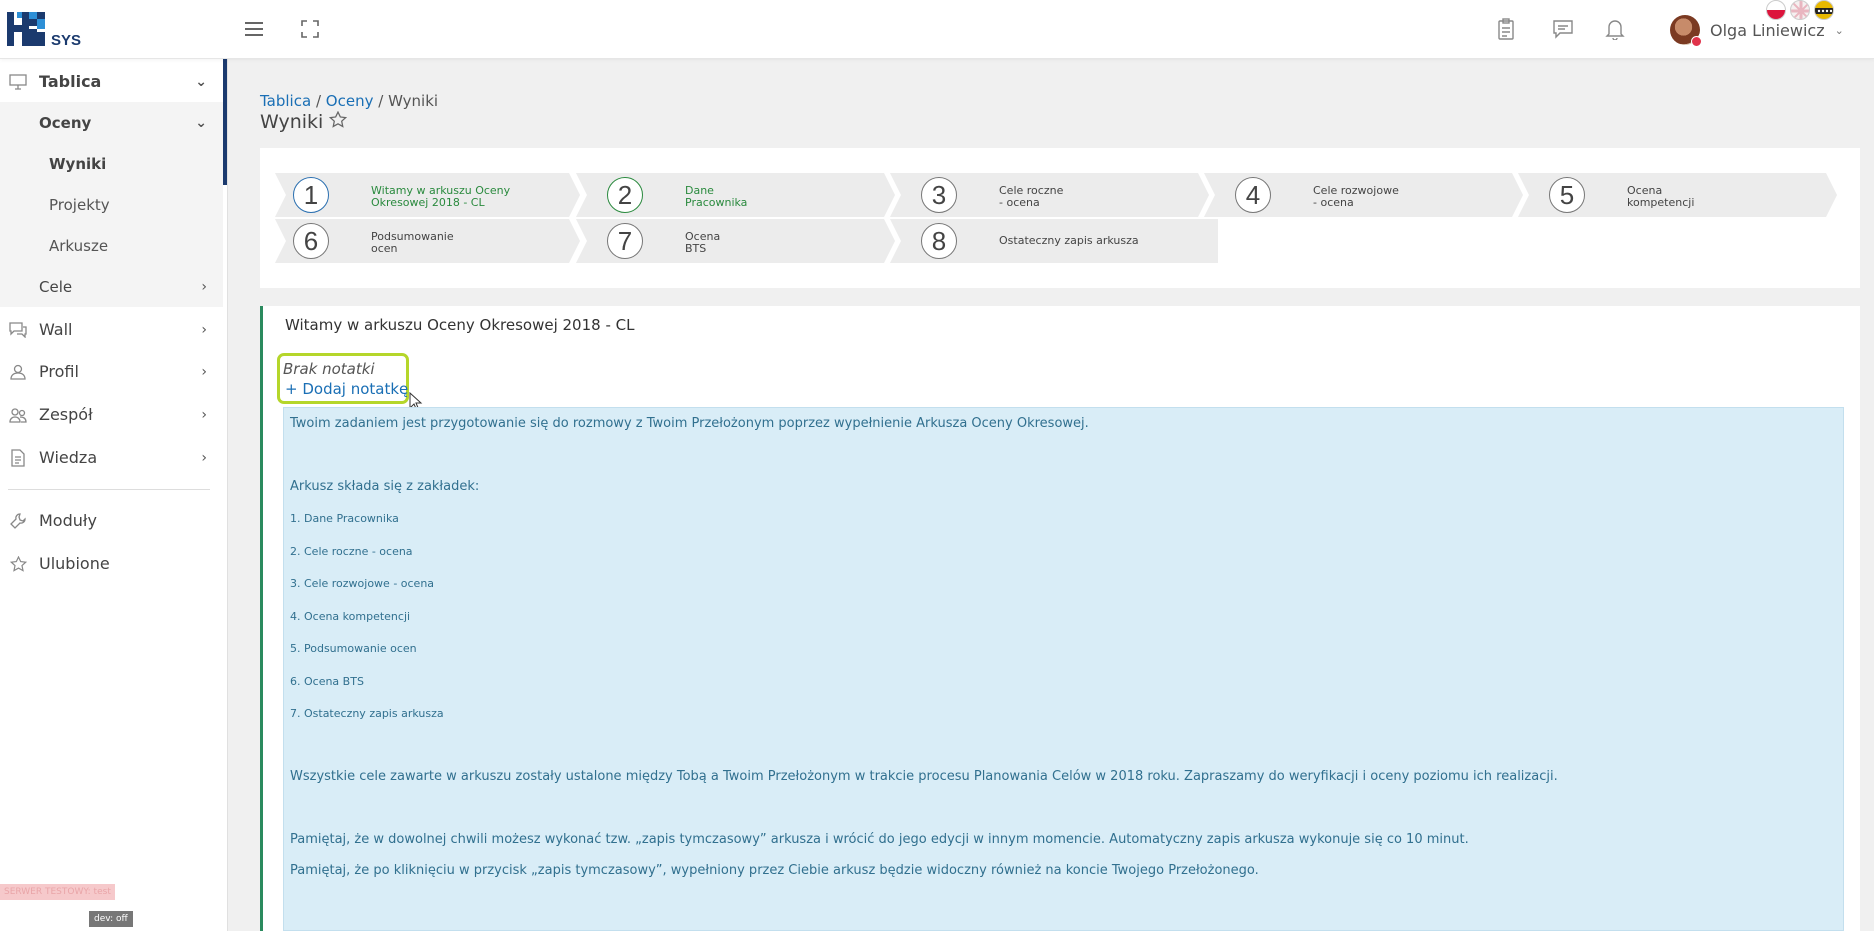 Image resolution: width=1874 pixels, height=931 pixels. Describe the element at coordinates (1824, 10) in the screenshot. I see `flag-extra-icon` at that location.